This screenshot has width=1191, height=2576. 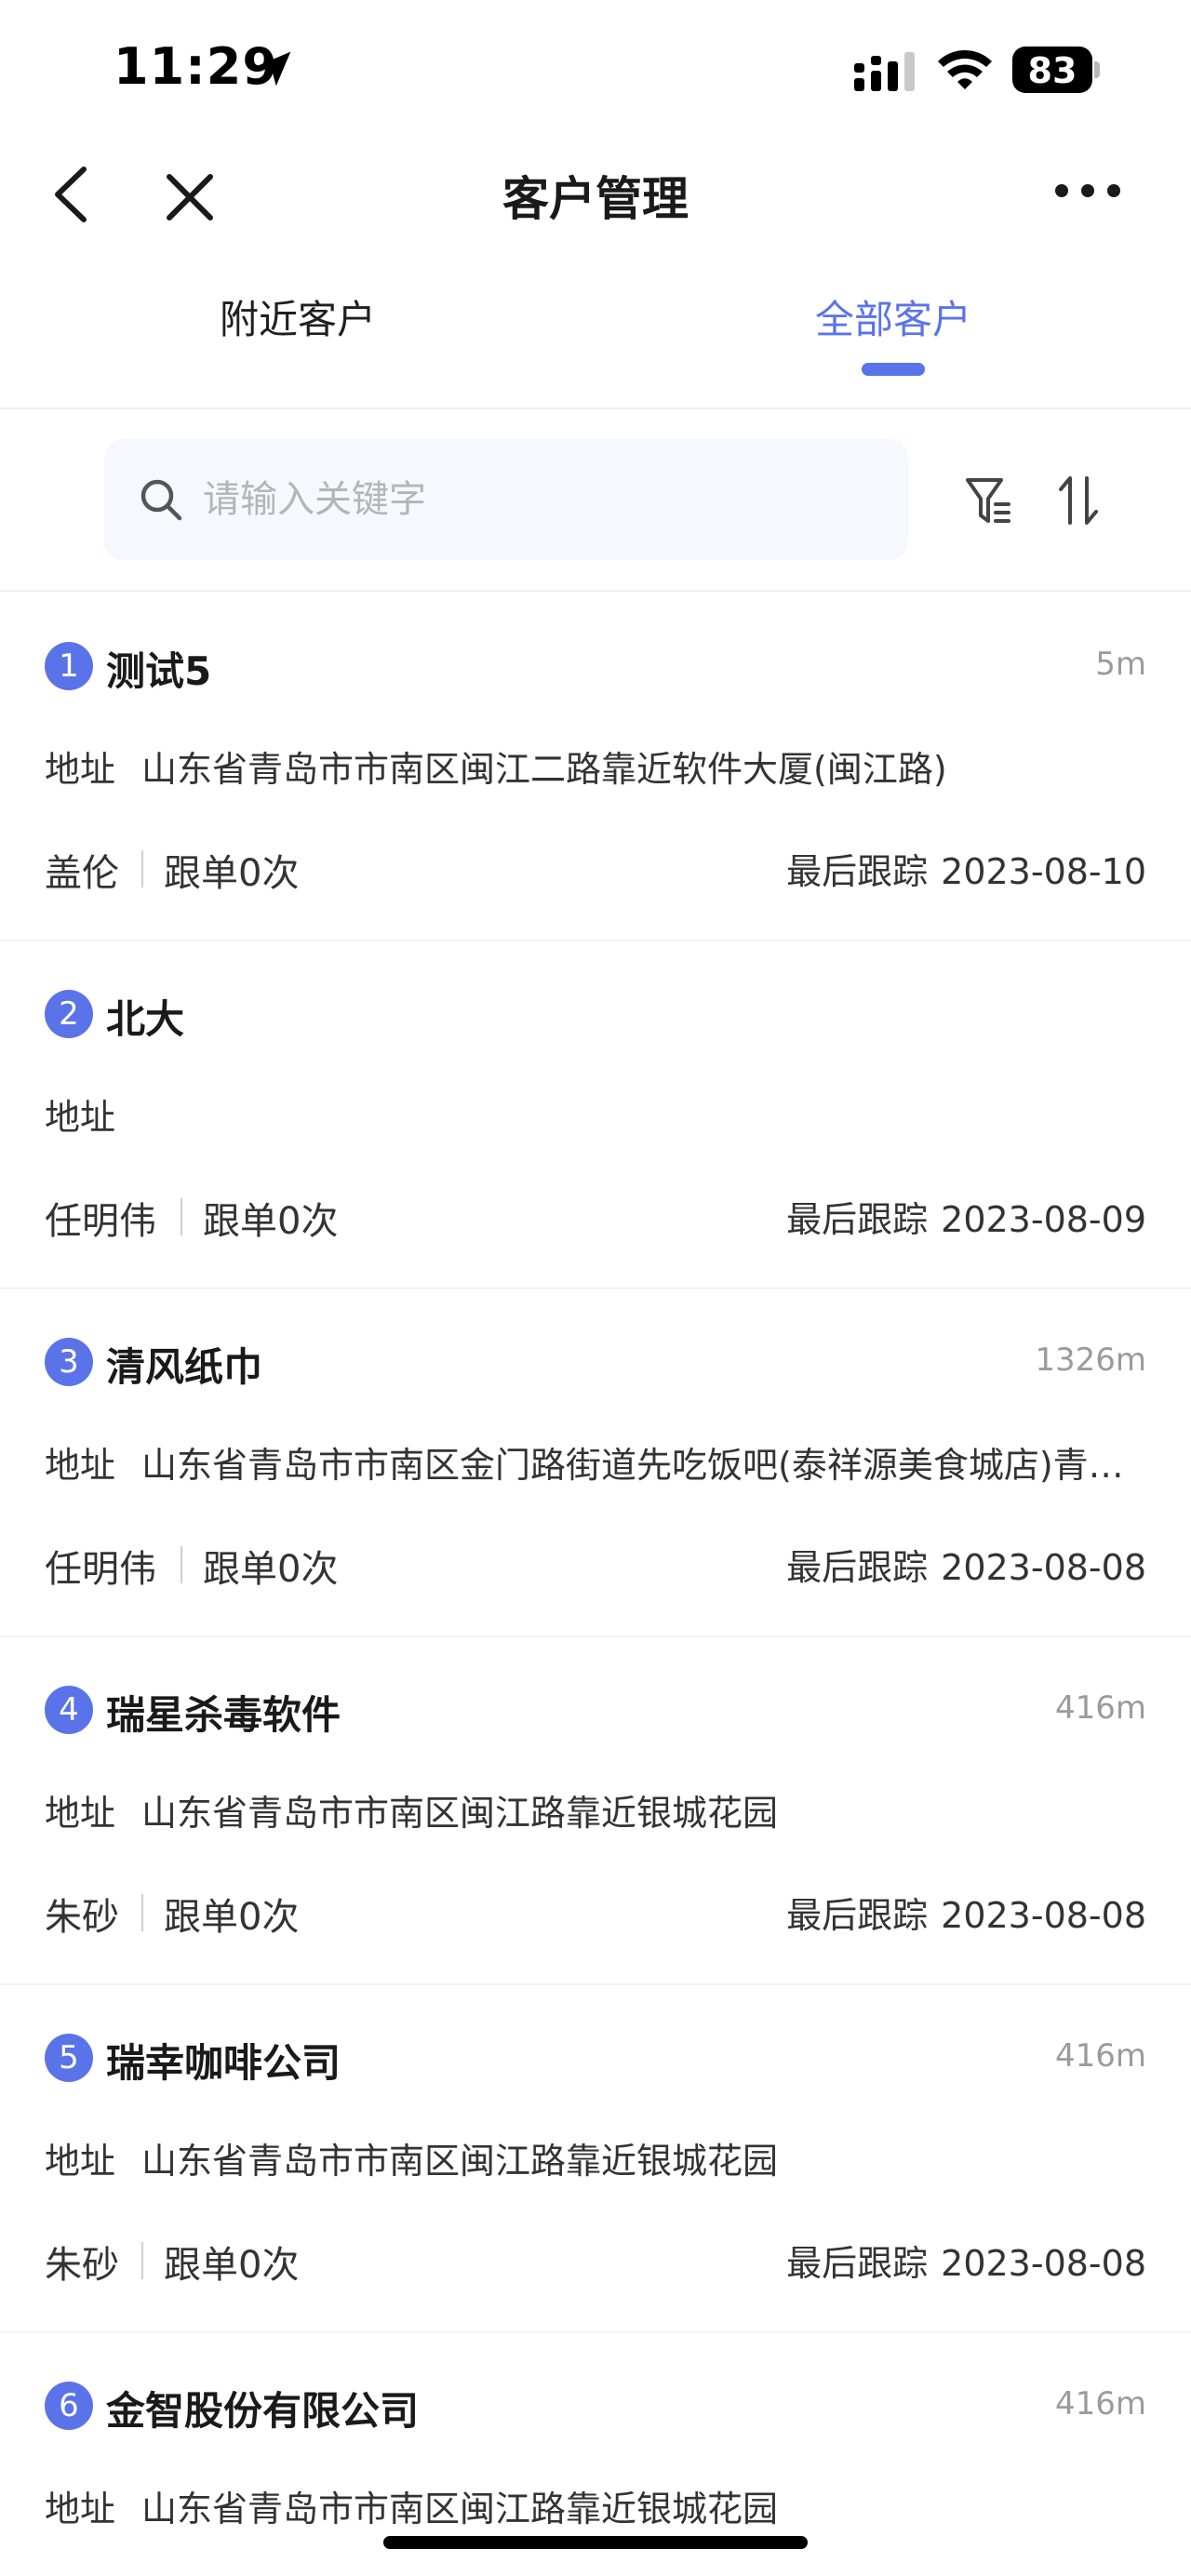 I want to click on battery-indicator: 83, so click(x=1057, y=70).